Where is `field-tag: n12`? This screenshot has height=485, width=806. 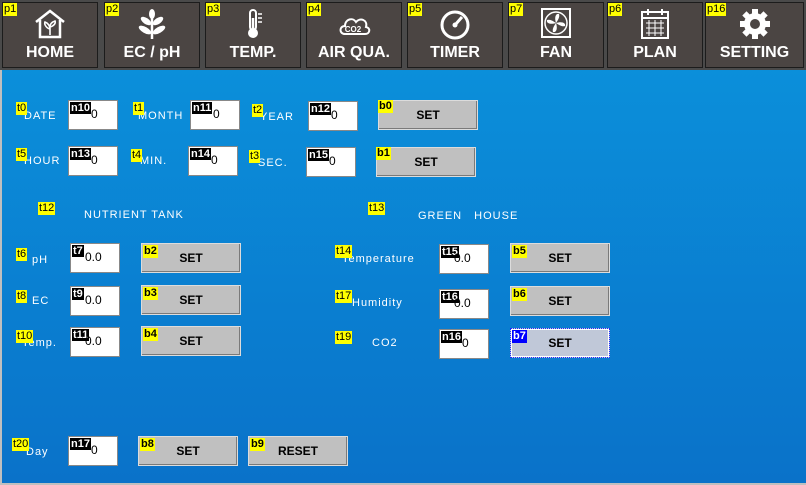
field-tag: n12 is located at coordinates (320, 109).